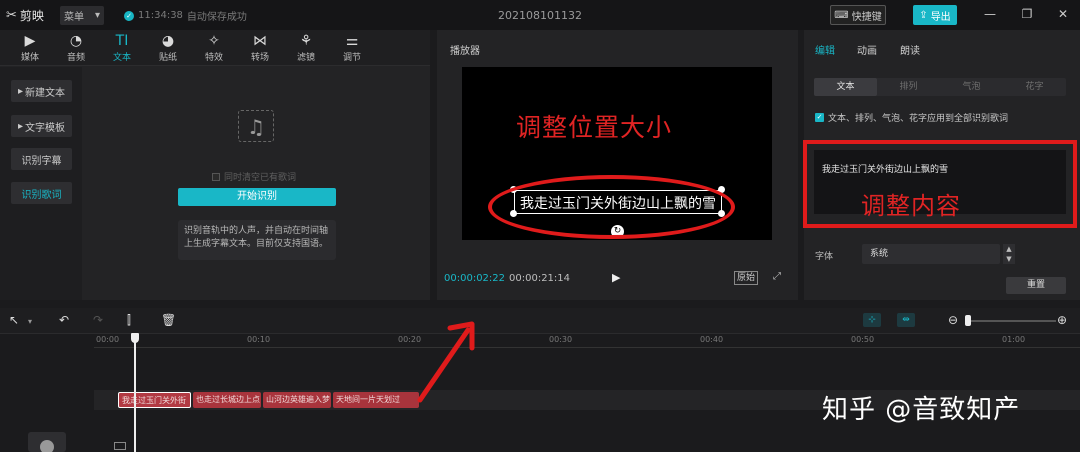 The image size is (1080, 452). What do you see at coordinates (108, 339) in the screenshot?
I see `ruler-tick: 00:00` at bounding box center [108, 339].